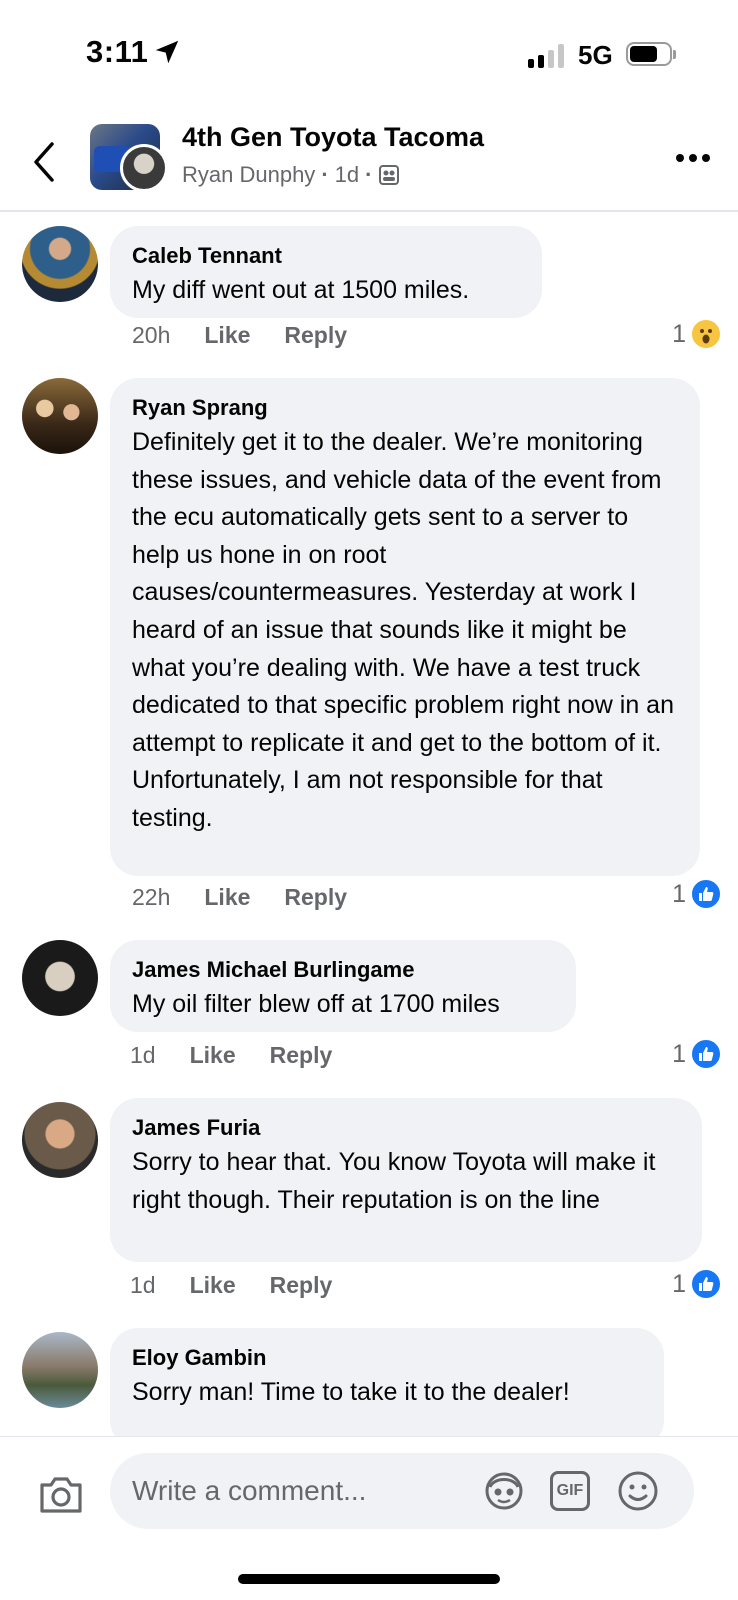 The height and width of the screenshot is (1600, 738). I want to click on commenter-name: James Michael Burlingame, so click(343, 970).